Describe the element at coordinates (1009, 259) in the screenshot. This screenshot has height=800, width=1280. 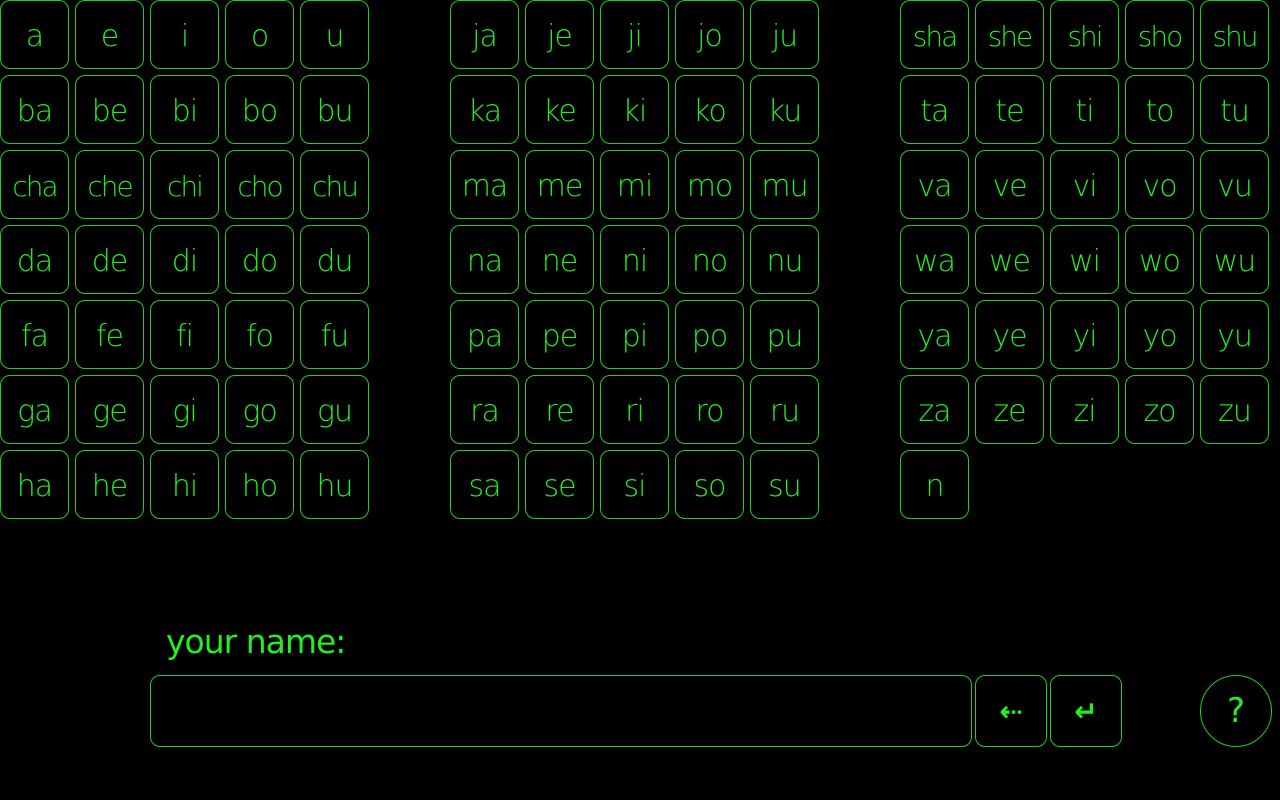
I see `syllable-key-we: we` at that location.